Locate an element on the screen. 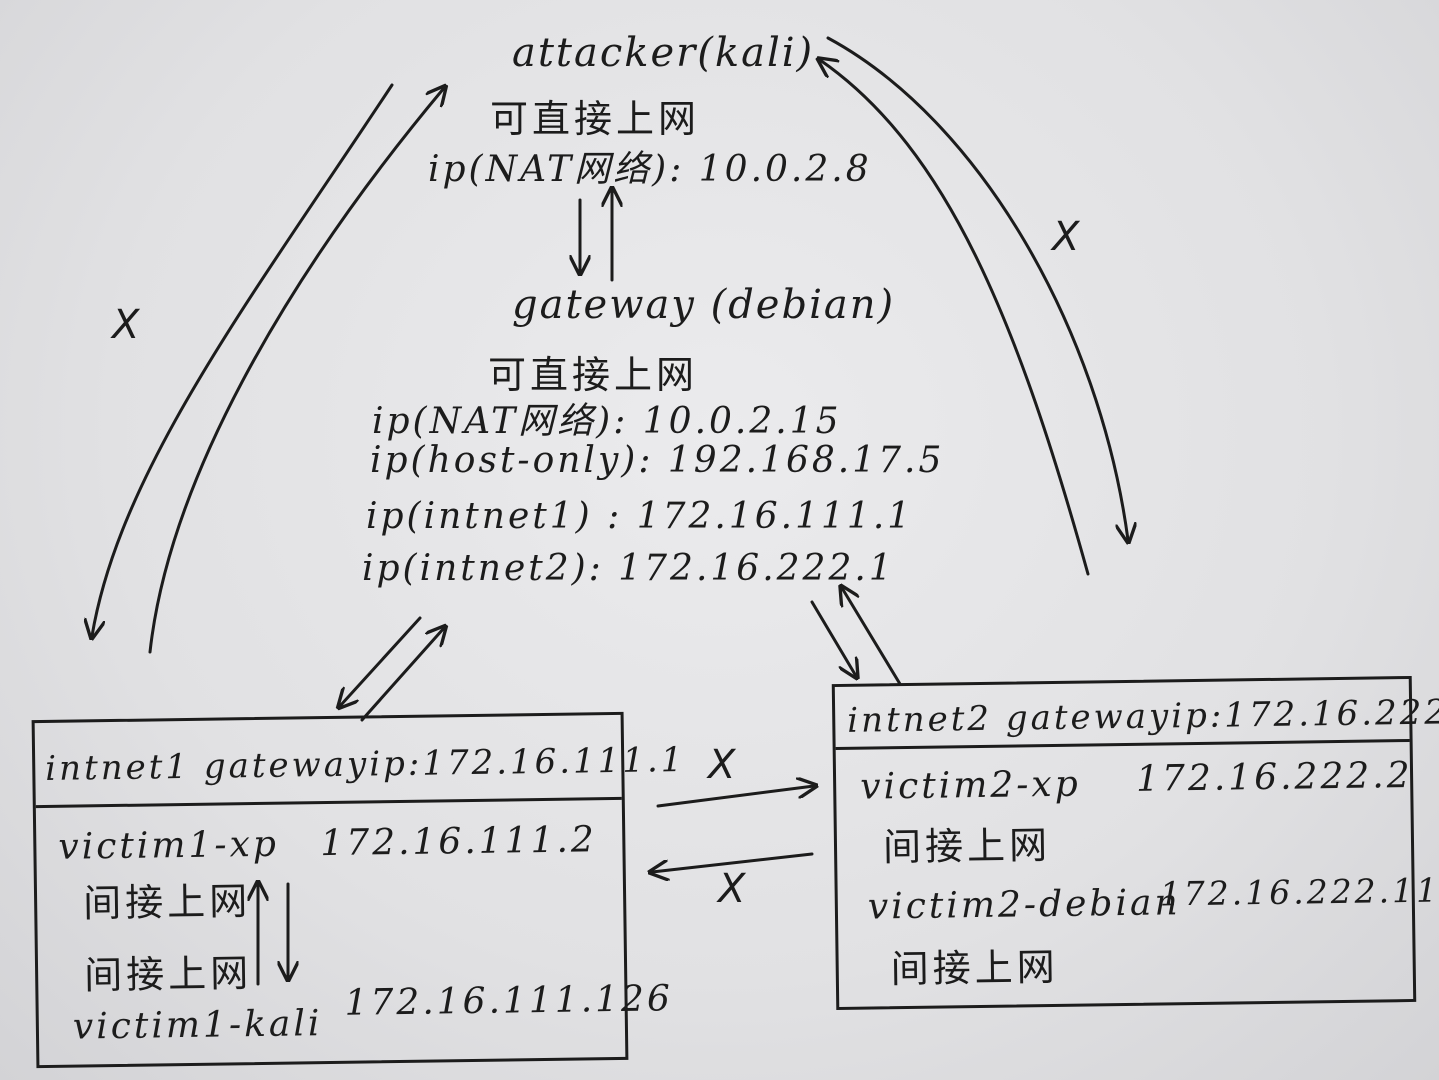  arrow-attacker-to-intnet1 is located at coordinates (243, 359).